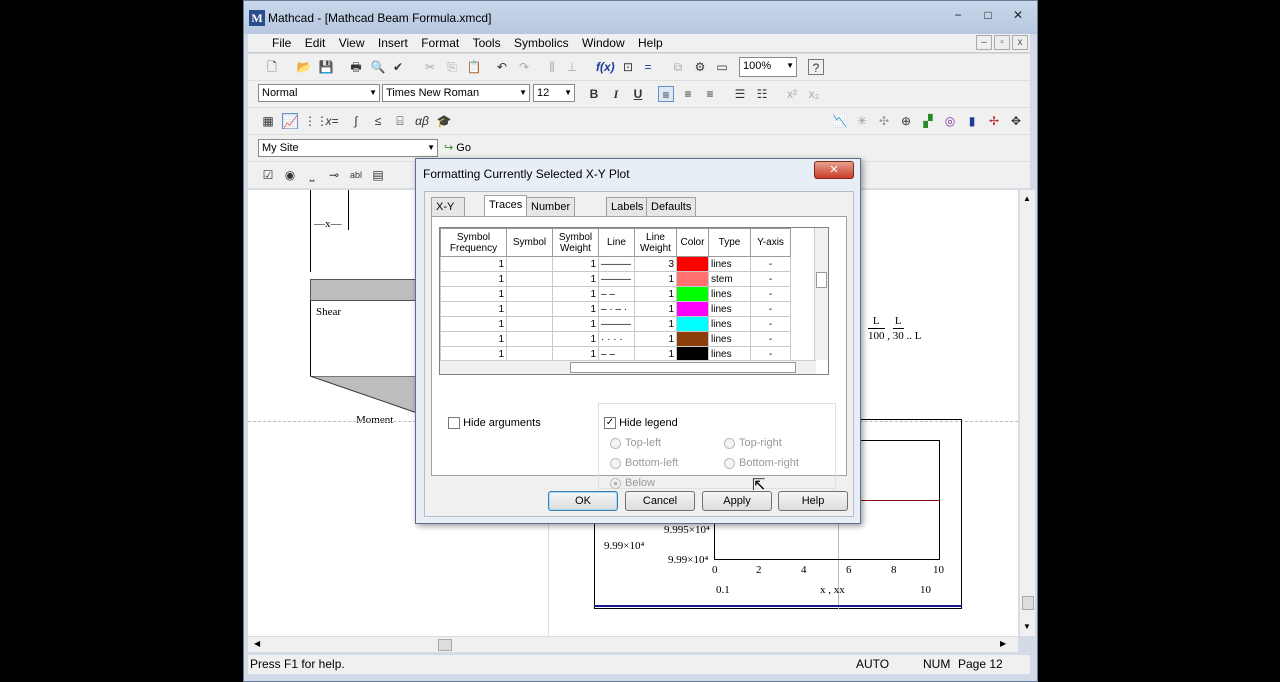  Describe the element at coordinates (740, 94) in the screenshot. I see `bullets-icon: ☰` at that location.